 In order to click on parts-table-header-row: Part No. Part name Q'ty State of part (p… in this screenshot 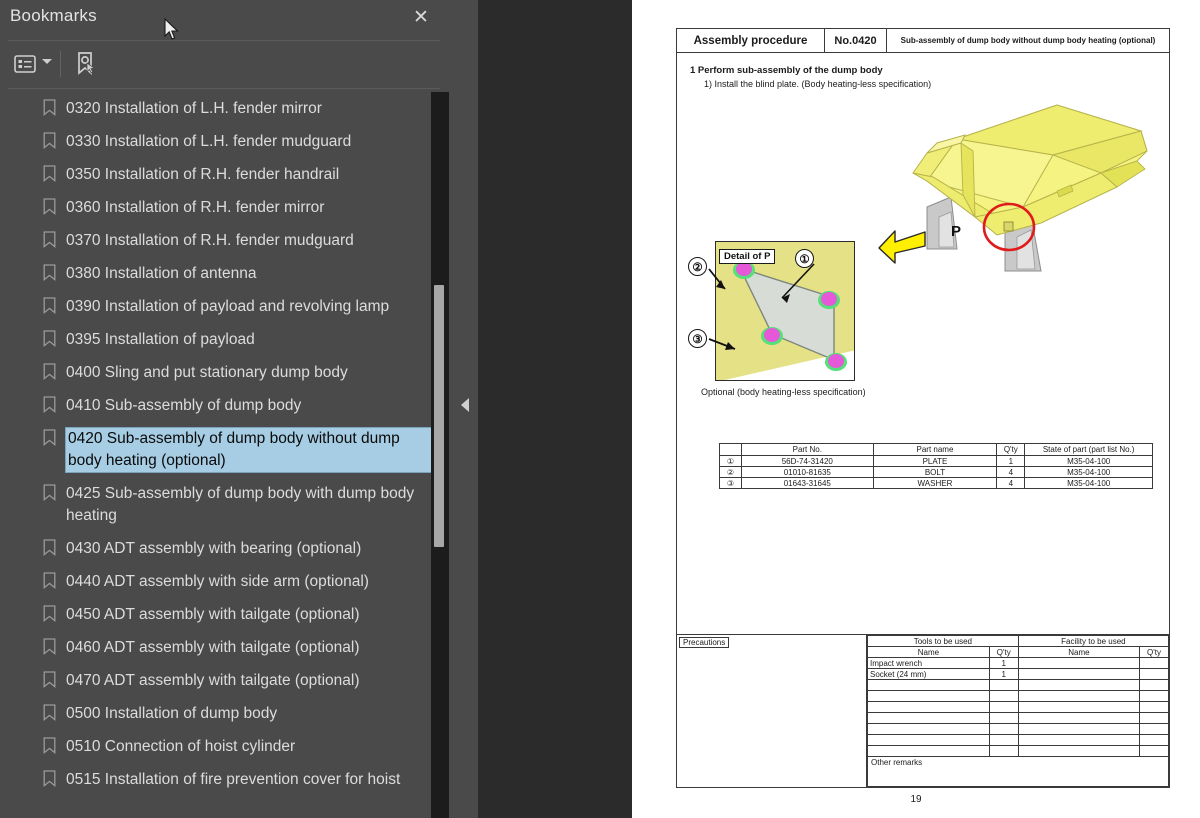, I will do `click(936, 449)`.